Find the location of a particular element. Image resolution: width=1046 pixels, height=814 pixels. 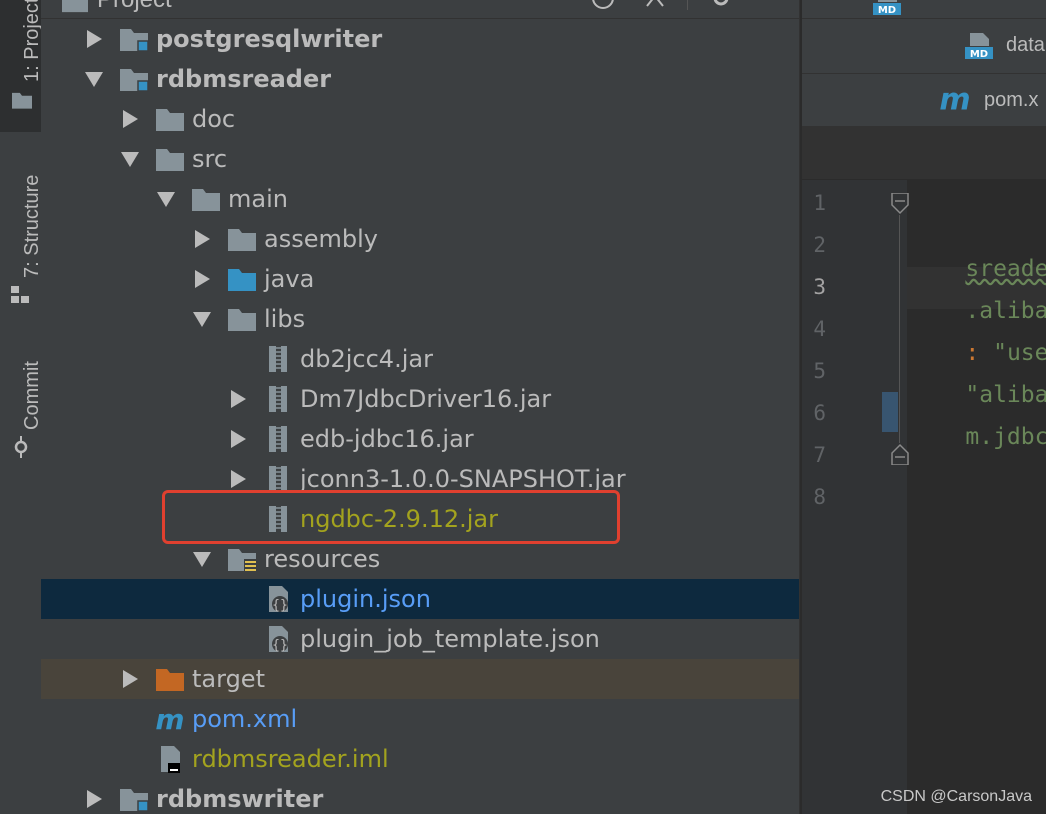

tree-item-plugin-job-template-json: plugin_job_template.json is located at coordinates (420, 639).